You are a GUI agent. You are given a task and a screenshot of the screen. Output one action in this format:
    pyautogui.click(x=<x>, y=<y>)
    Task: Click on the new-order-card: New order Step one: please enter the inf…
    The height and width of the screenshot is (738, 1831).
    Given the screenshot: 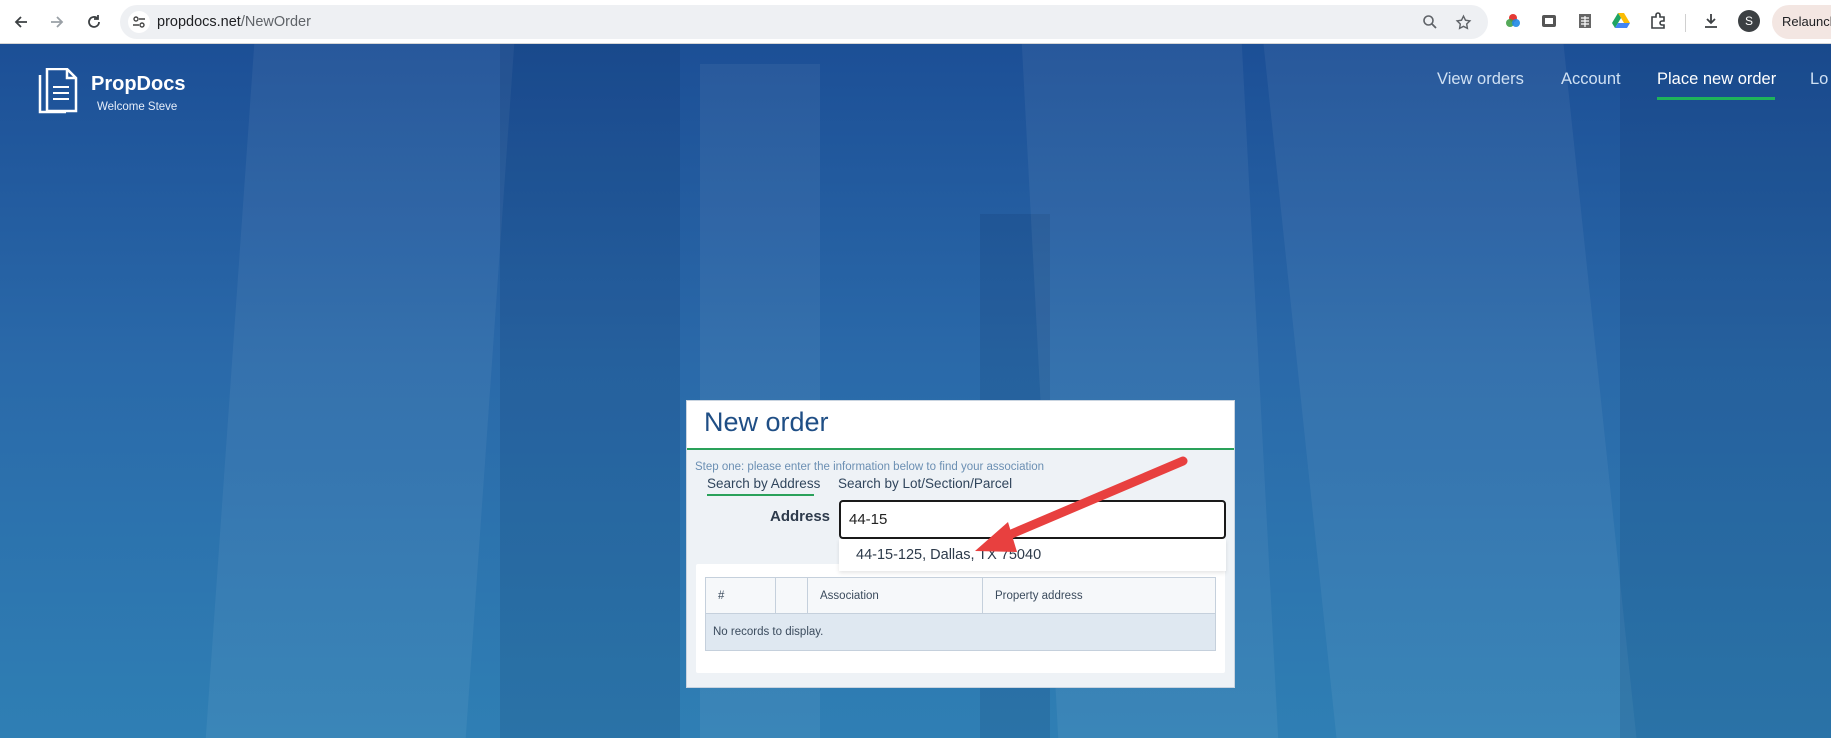 What is the action you would take?
    pyautogui.click(x=960, y=544)
    